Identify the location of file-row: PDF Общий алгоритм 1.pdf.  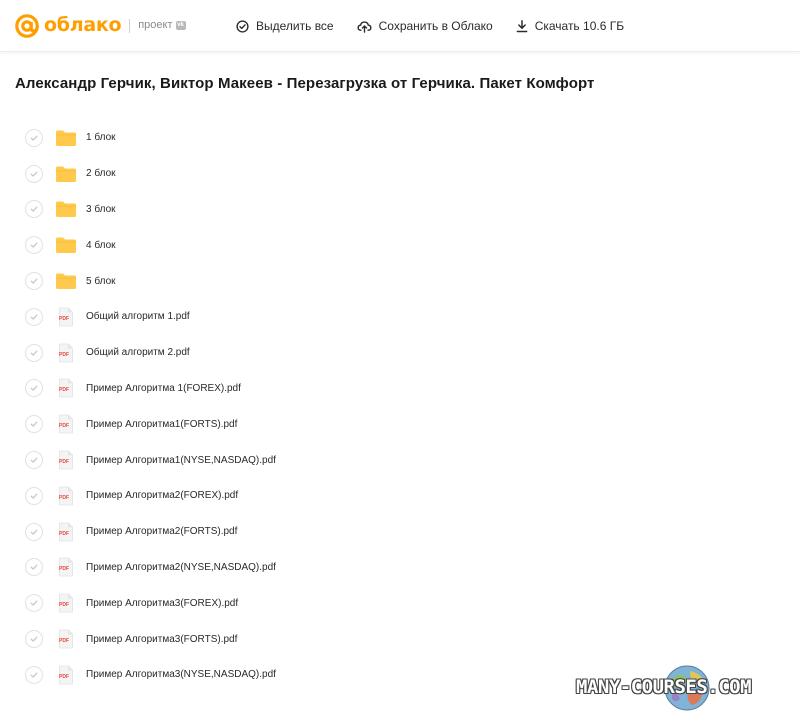
(400, 317).